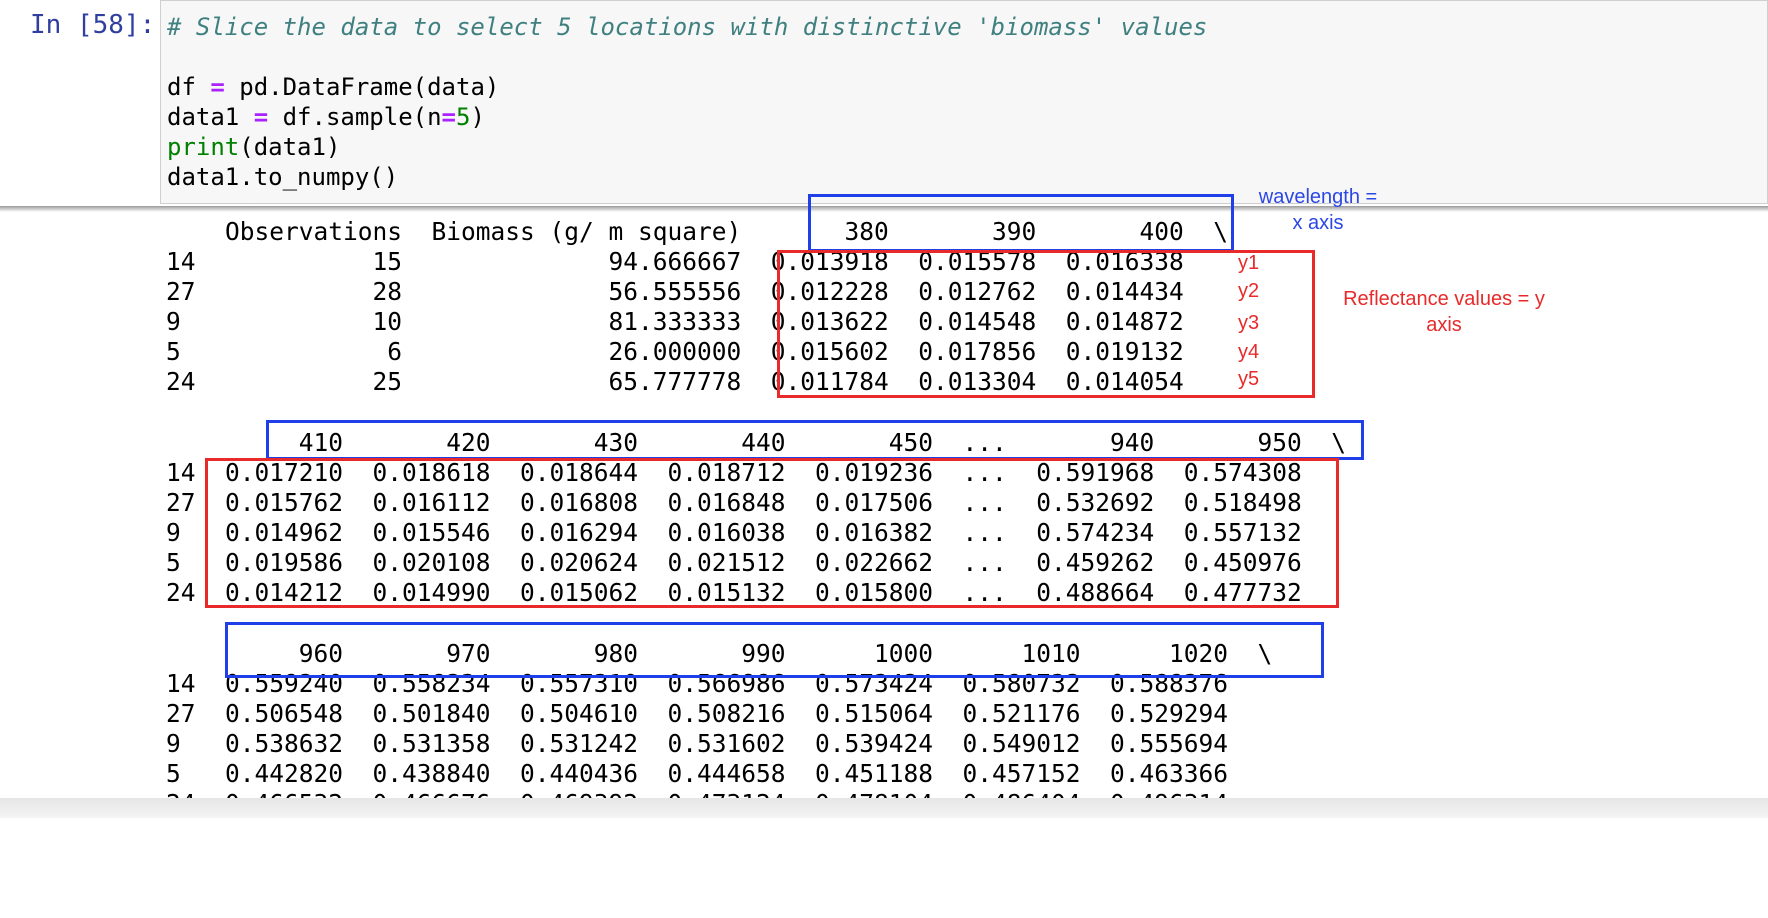 The image size is (1768, 918). What do you see at coordinates (1249, 379) in the screenshot?
I see `y-label: y5` at bounding box center [1249, 379].